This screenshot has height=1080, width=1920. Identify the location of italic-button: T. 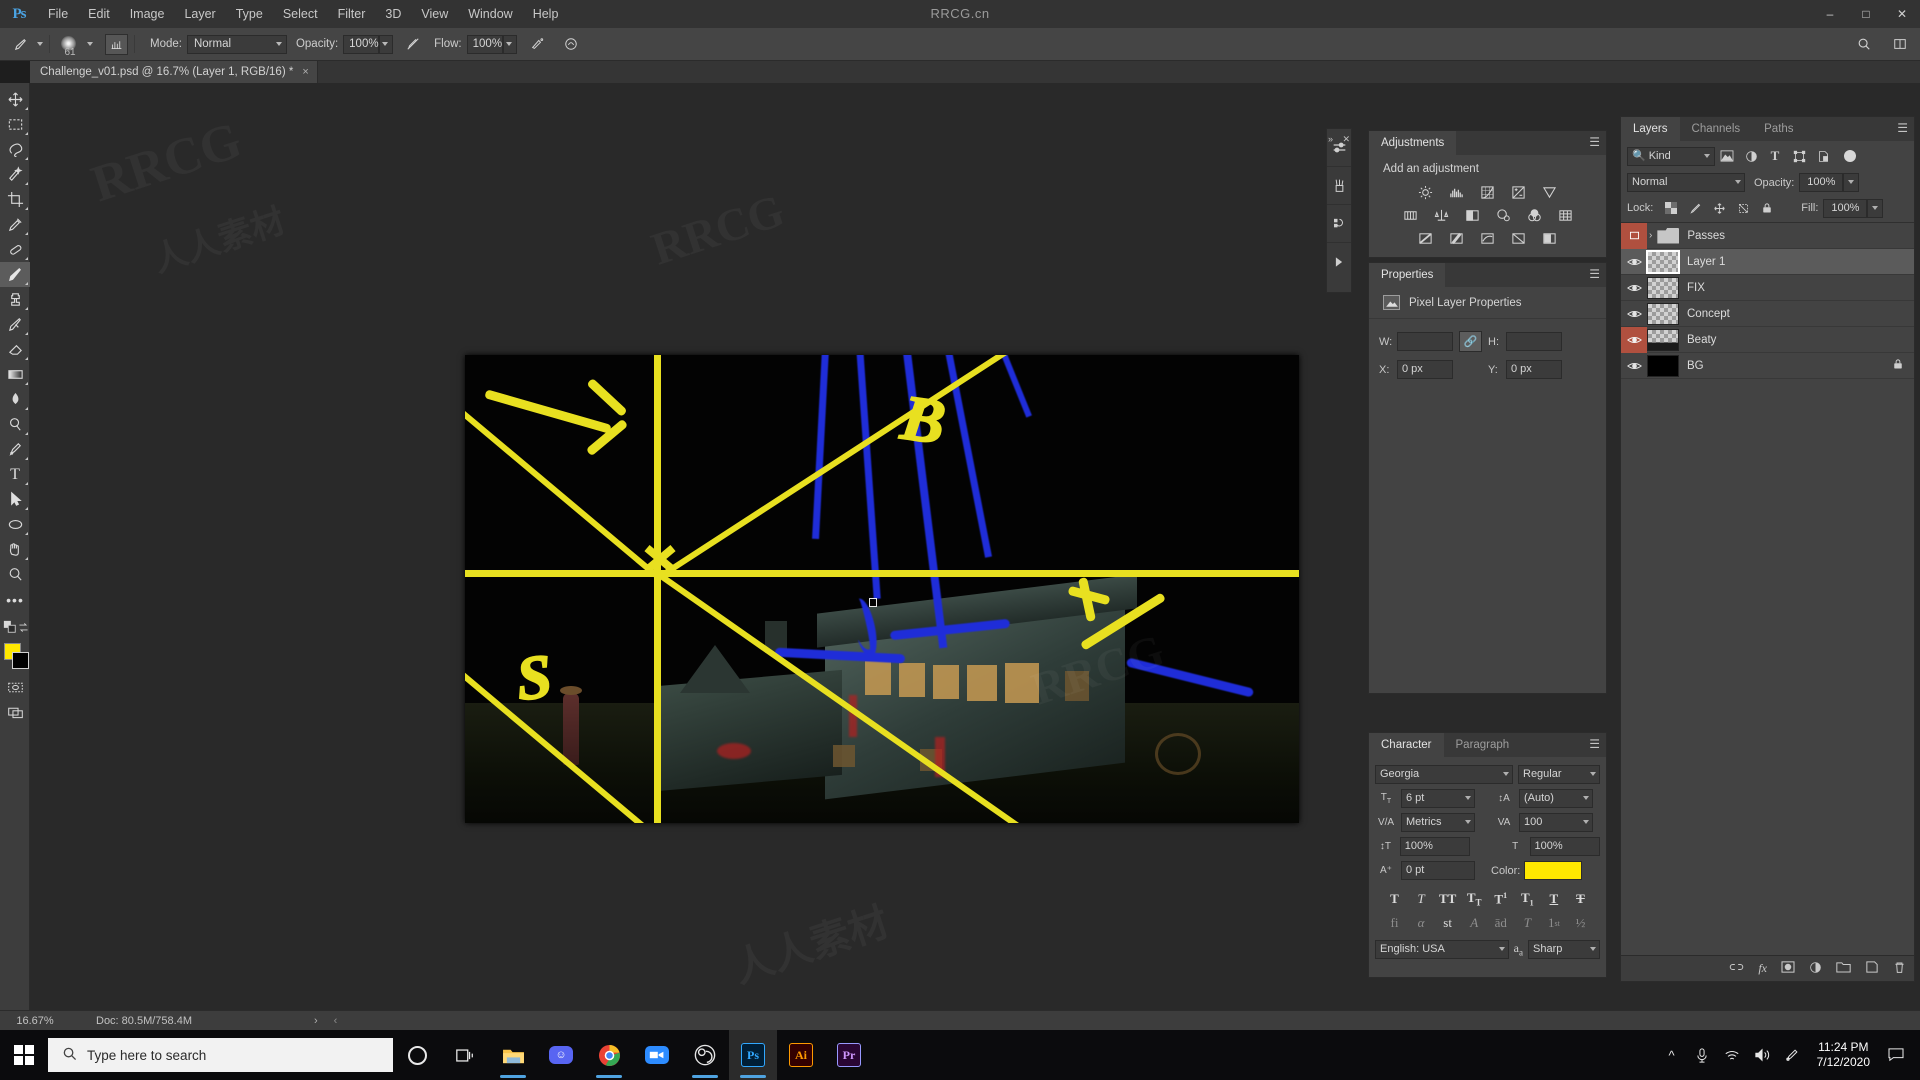
(1421, 899).